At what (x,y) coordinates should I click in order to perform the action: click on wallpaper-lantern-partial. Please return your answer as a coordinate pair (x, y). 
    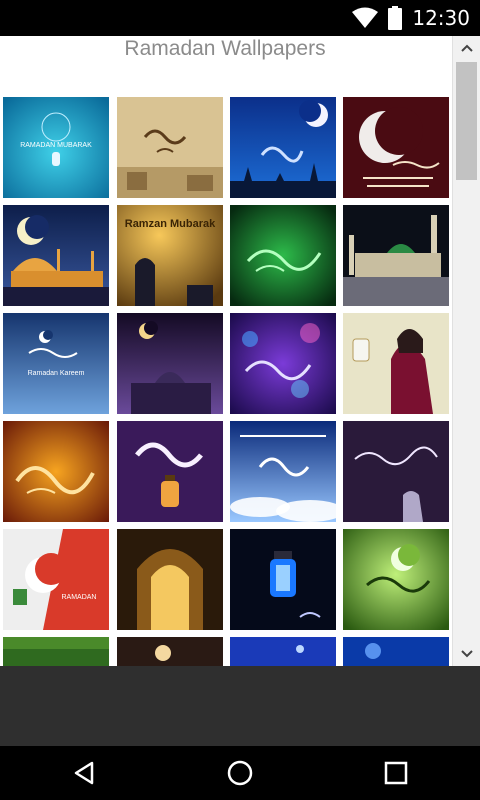
    Looking at the image, I should click on (170, 651).